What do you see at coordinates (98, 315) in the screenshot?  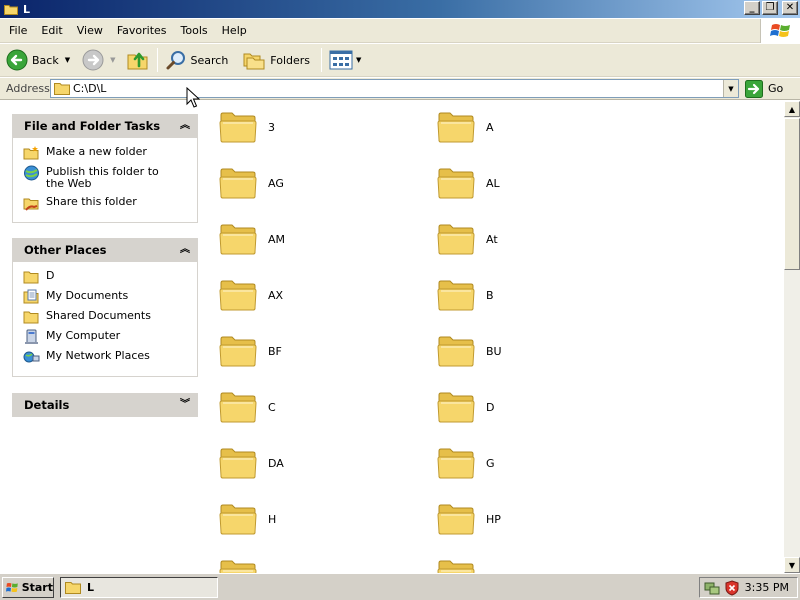 I see `place-label: Shared Documents` at bounding box center [98, 315].